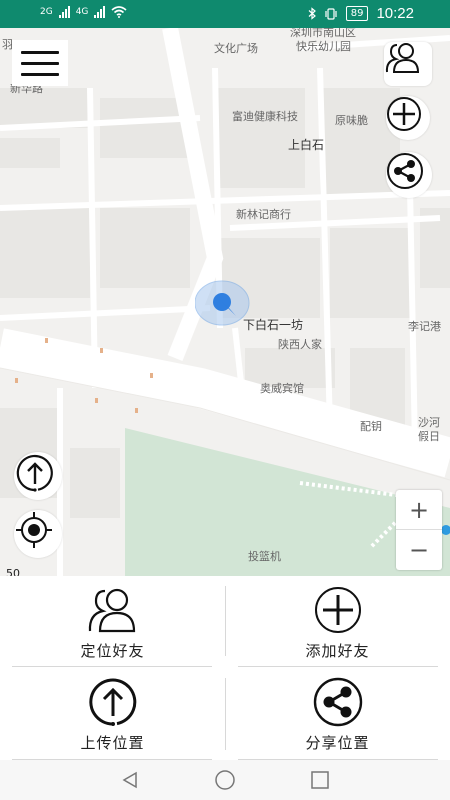 Image resolution: width=450 pixels, height=800 pixels. I want to click on map-label: 原味脆, so click(351, 120).